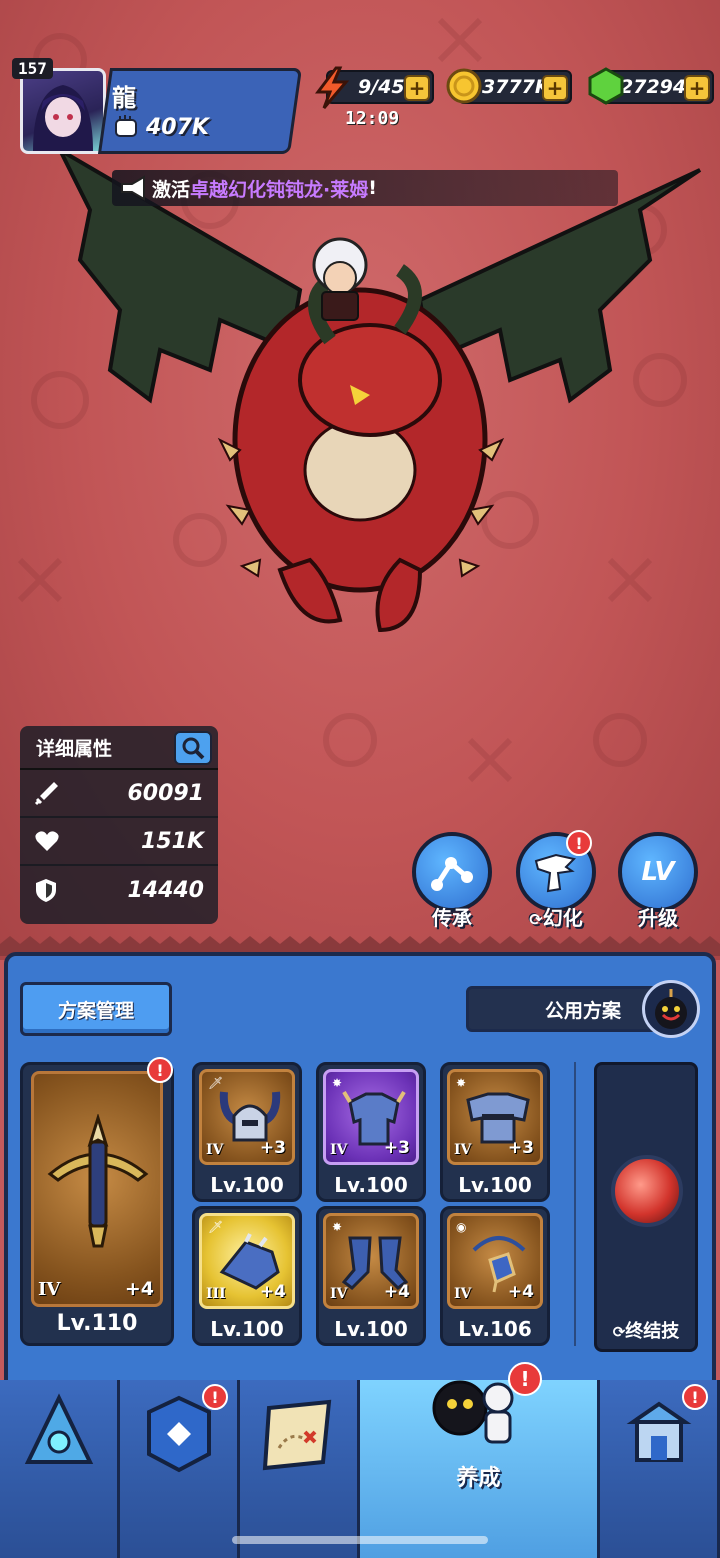 The height and width of the screenshot is (1558, 720). Describe the element at coordinates (360, 1540) in the screenshot. I see `home-indicator` at that location.